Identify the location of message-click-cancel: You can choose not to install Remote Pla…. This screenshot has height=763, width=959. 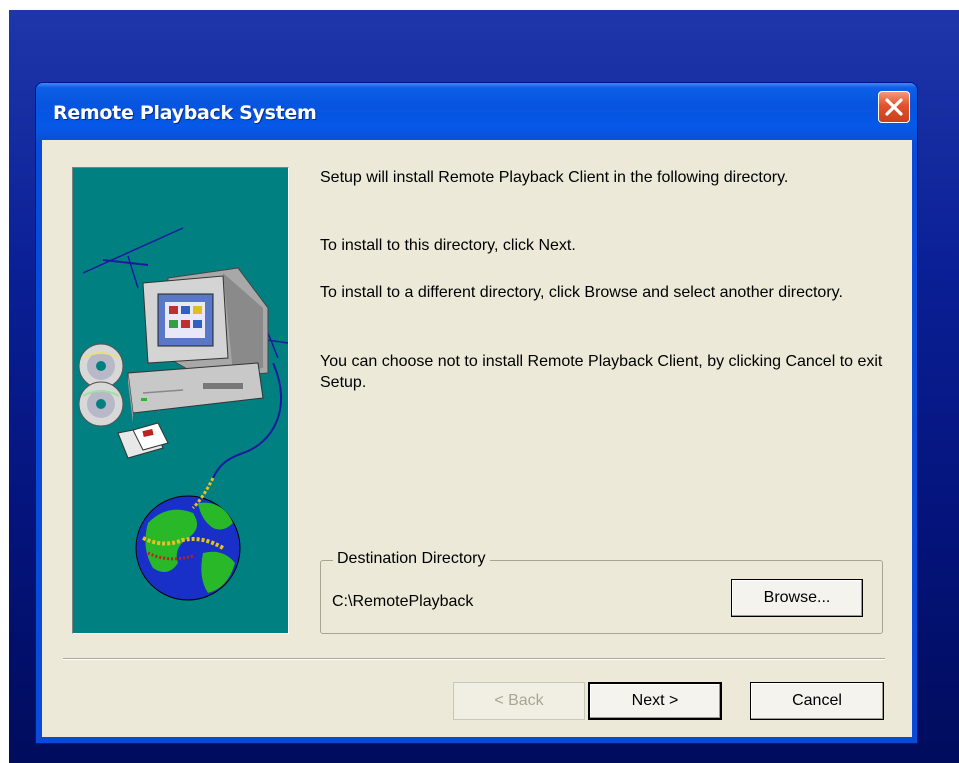
(601, 372).